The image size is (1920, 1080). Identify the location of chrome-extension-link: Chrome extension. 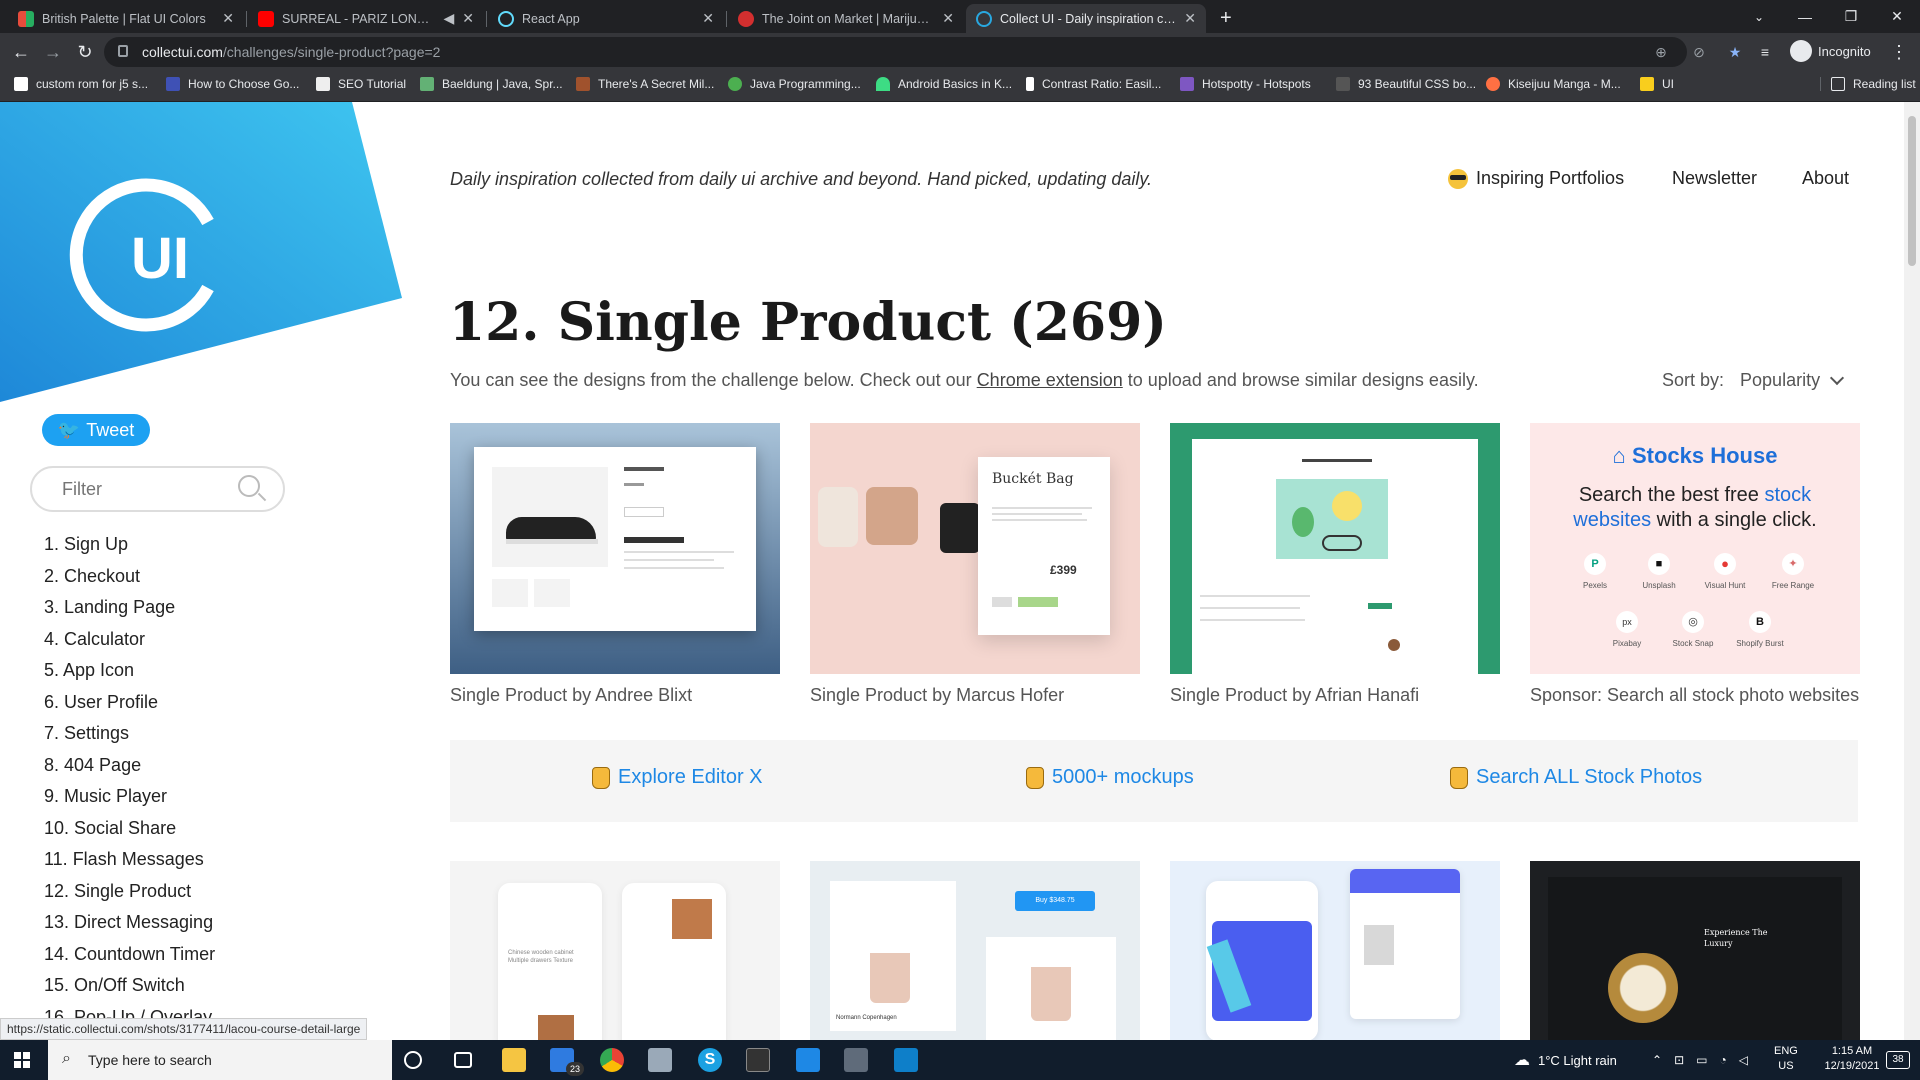
(1050, 380).